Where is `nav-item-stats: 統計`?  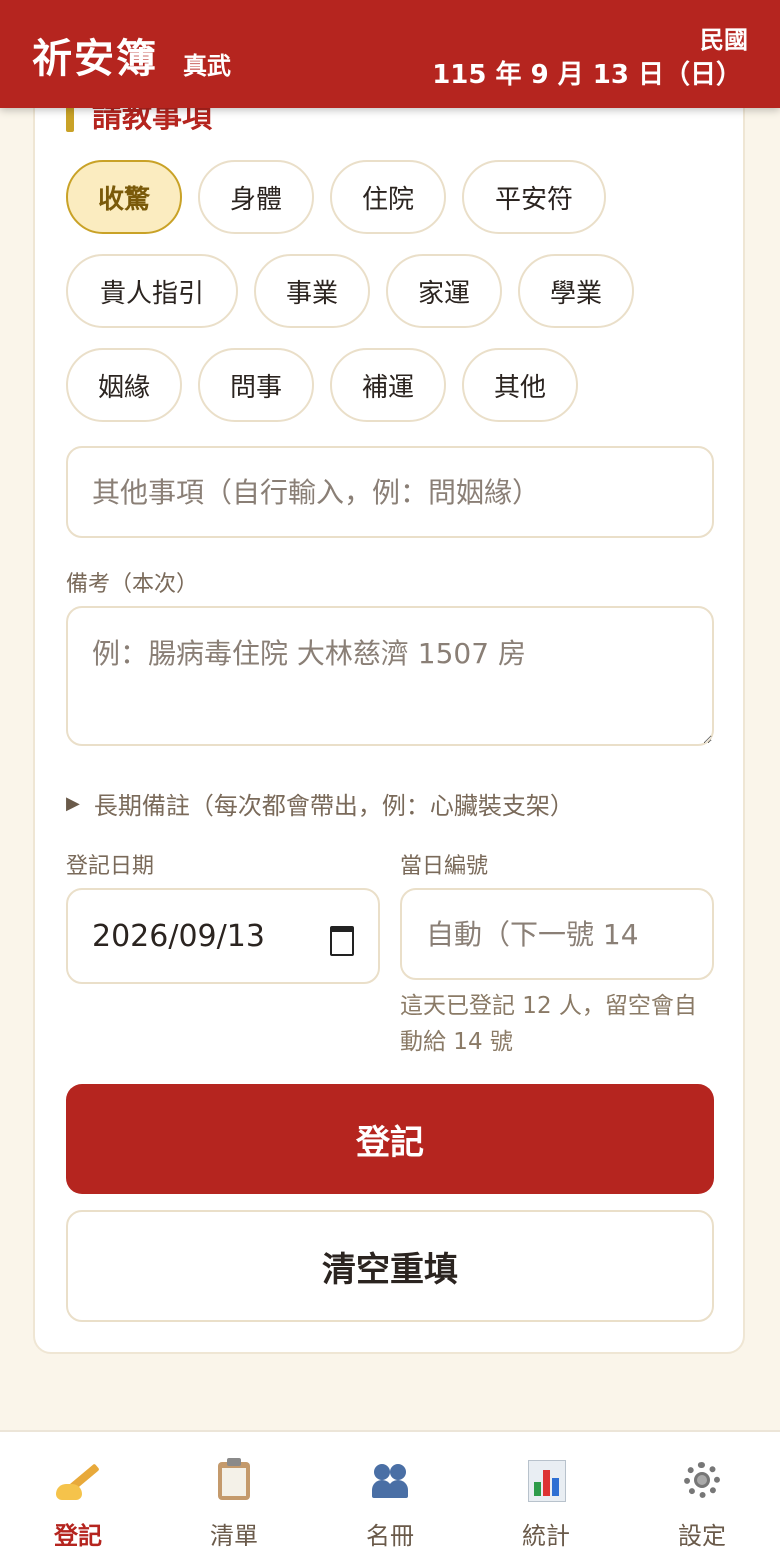 nav-item-stats: 統計 is located at coordinates (546, 1497).